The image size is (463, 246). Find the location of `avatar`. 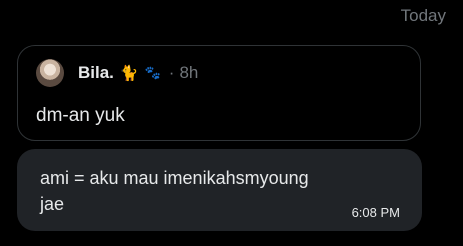

avatar is located at coordinates (50, 73).